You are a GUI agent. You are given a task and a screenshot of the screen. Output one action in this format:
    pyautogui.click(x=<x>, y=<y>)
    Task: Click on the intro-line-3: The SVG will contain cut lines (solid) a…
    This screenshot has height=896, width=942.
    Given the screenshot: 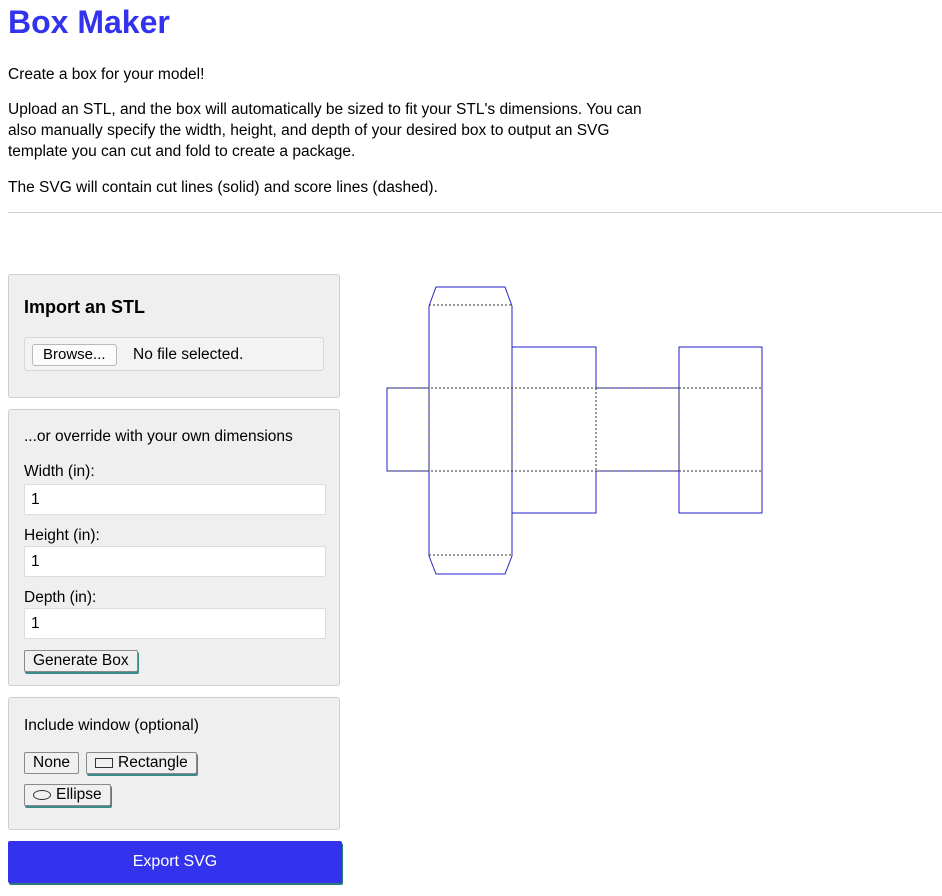 What is the action you would take?
    pyautogui.click(x=223, y=187)
    